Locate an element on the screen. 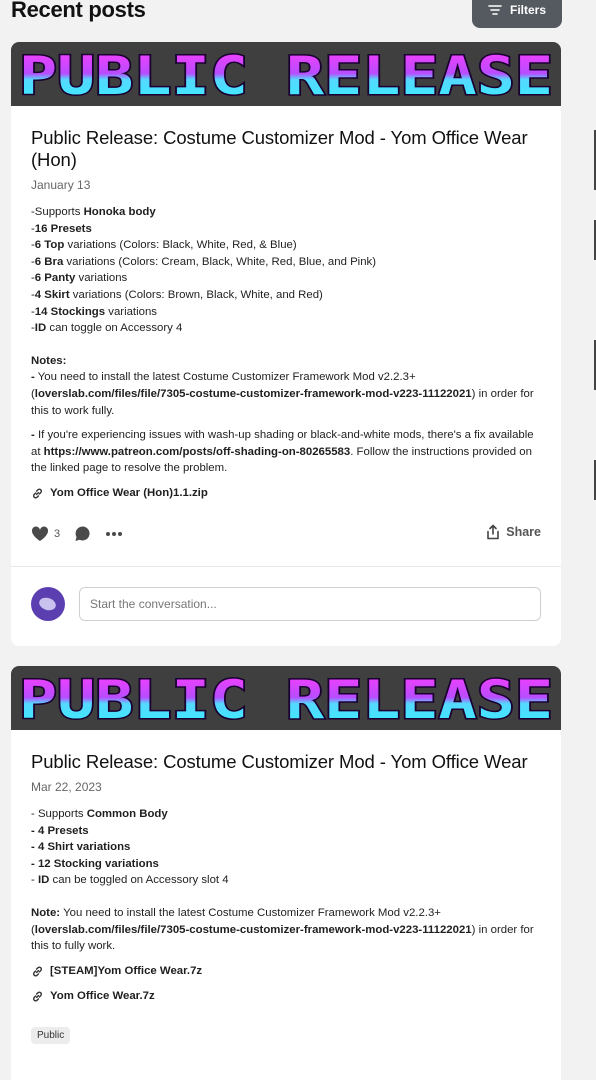 This screenshot has width=596, height=1080. content-line: -16 Presets is located at coordinates (61, 228).